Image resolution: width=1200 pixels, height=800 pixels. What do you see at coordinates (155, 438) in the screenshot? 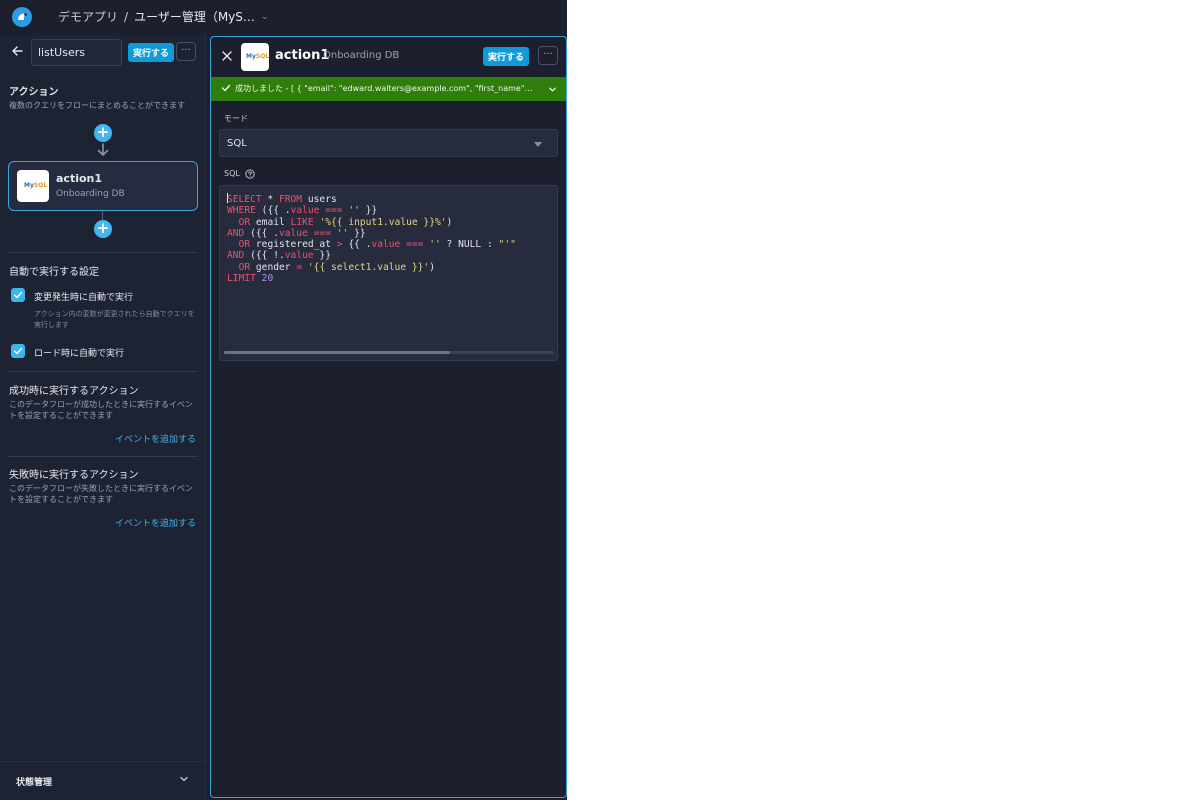
I see `add-success-event-link: イベントを追加する` at bounding box center [155, 438].